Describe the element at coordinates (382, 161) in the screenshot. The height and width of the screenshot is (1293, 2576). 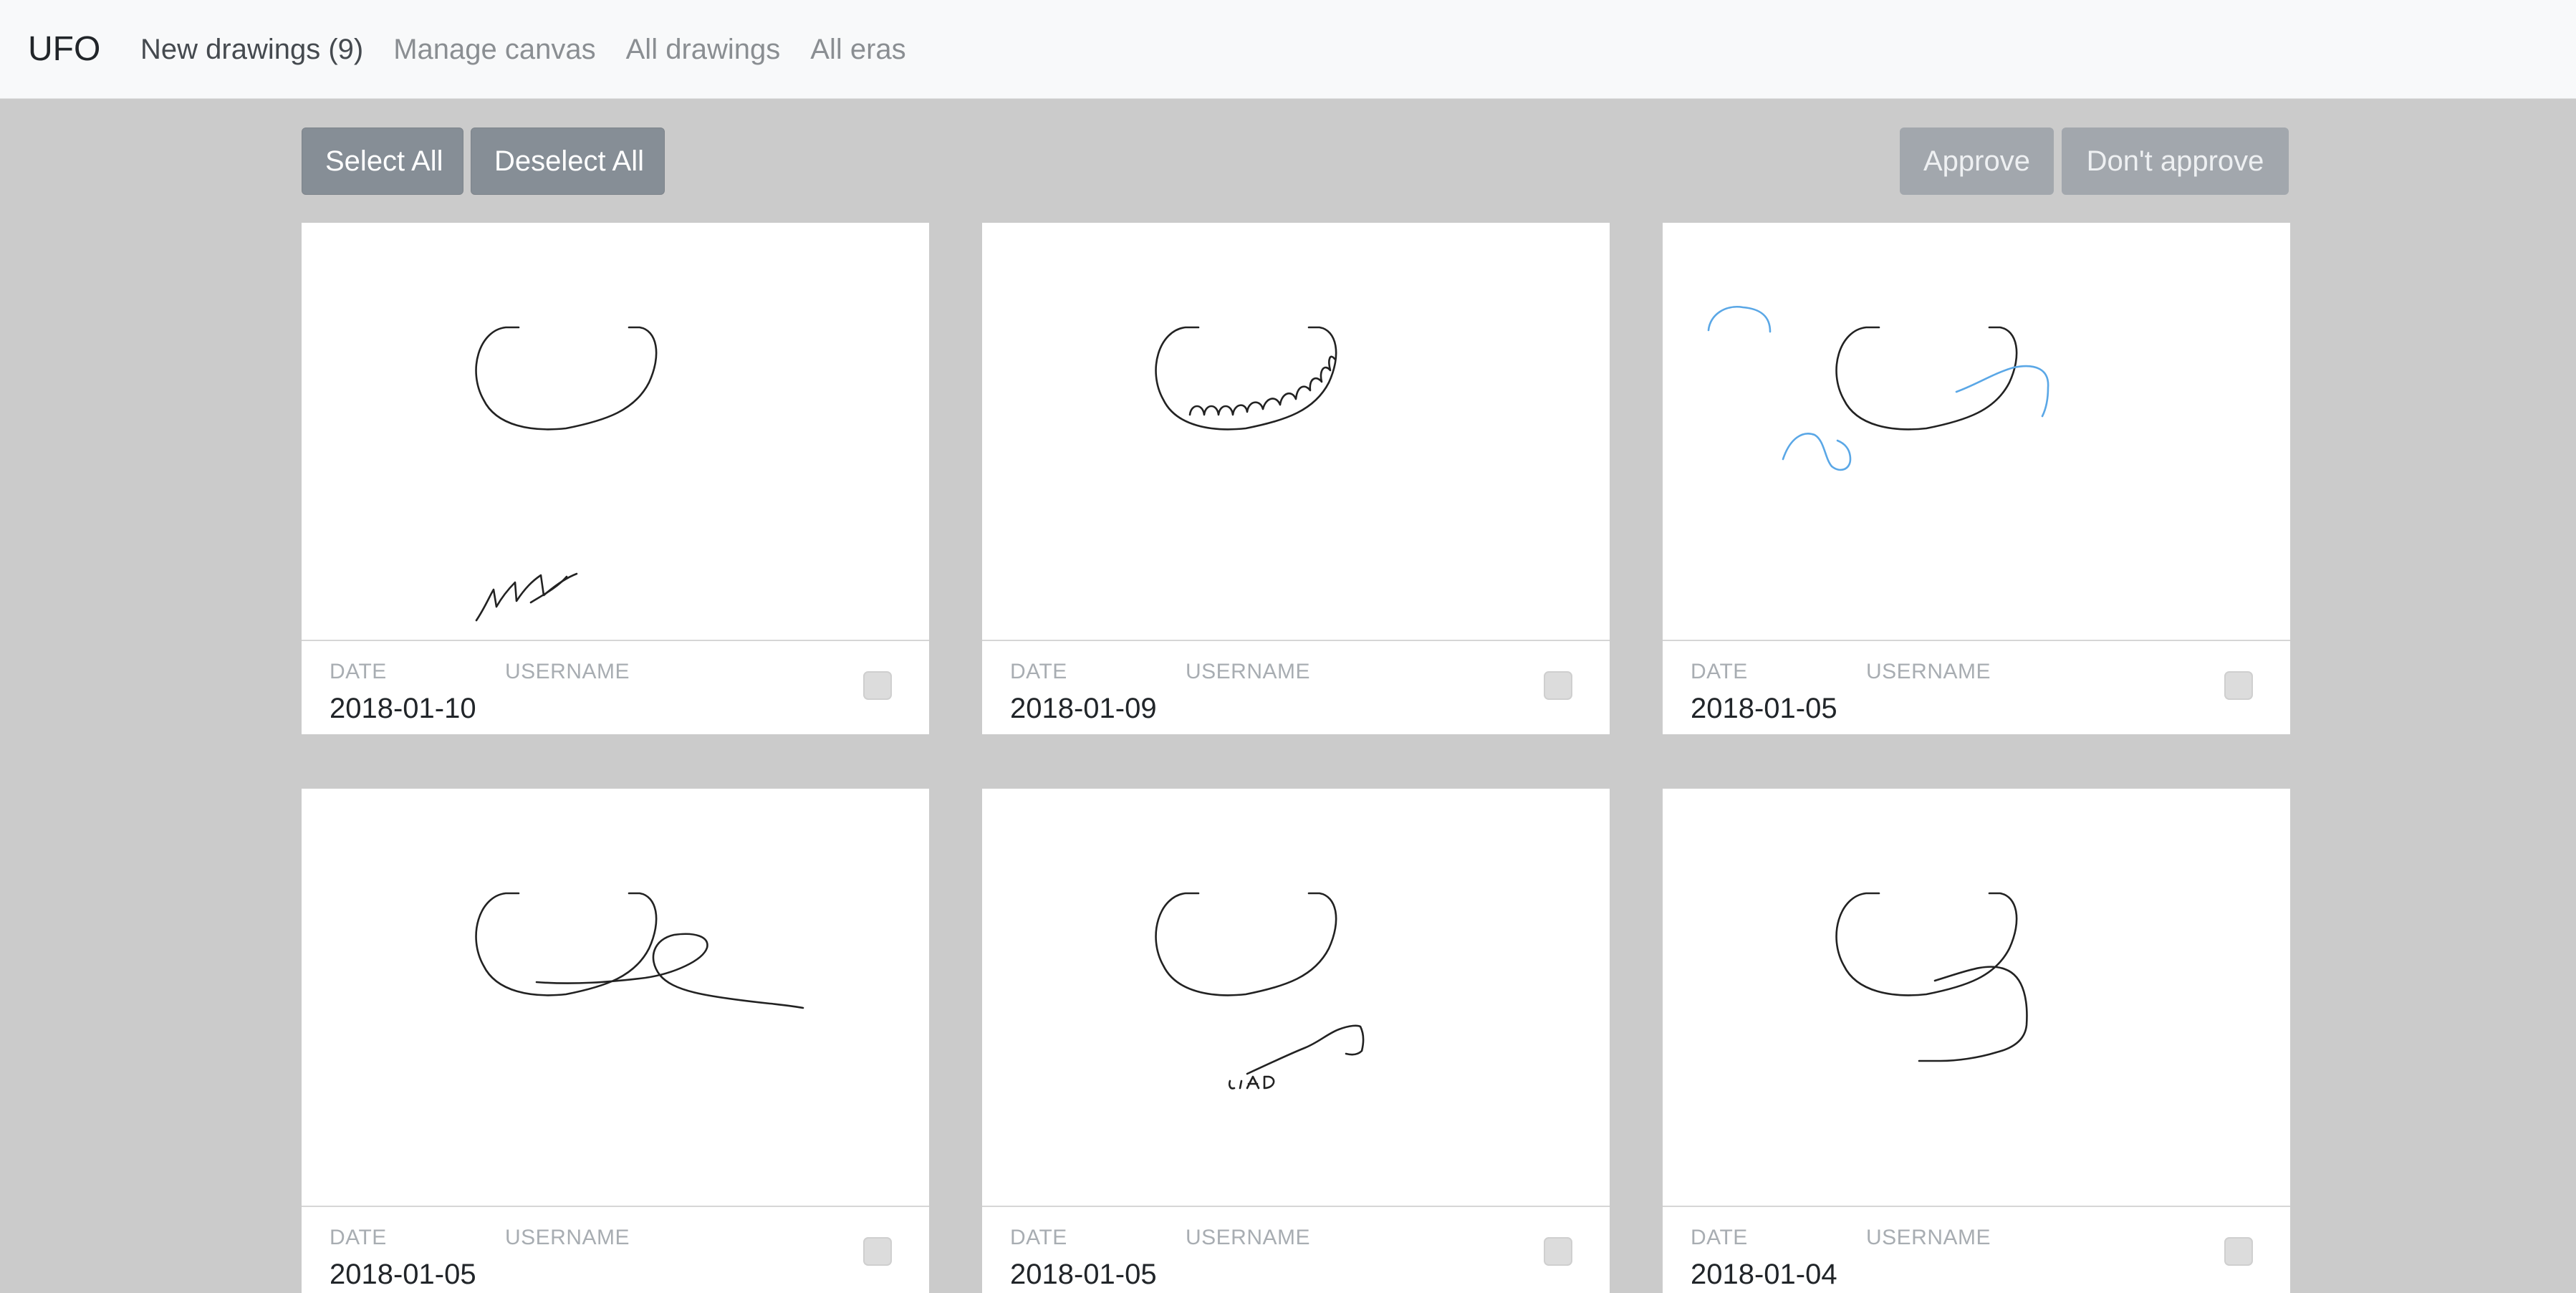
I see `select-all-button: Select All` at that location.